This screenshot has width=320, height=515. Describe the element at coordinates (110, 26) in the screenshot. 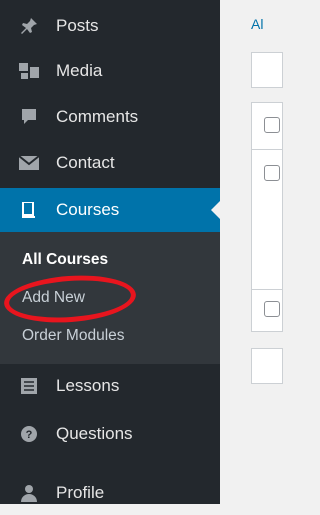

I see `sidebar-item-posts: Posts` at that location.